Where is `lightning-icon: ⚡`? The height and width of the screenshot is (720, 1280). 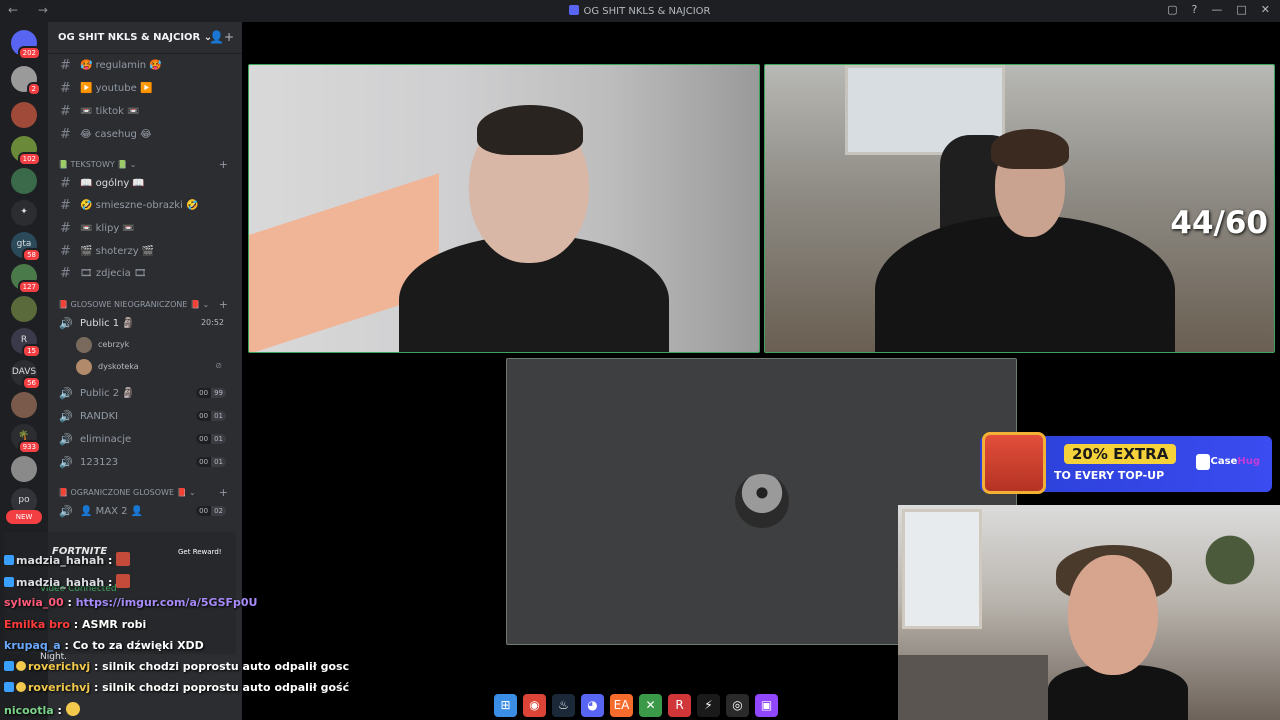 lightning-icon: ⚡ is located at coordinates (708, 705).